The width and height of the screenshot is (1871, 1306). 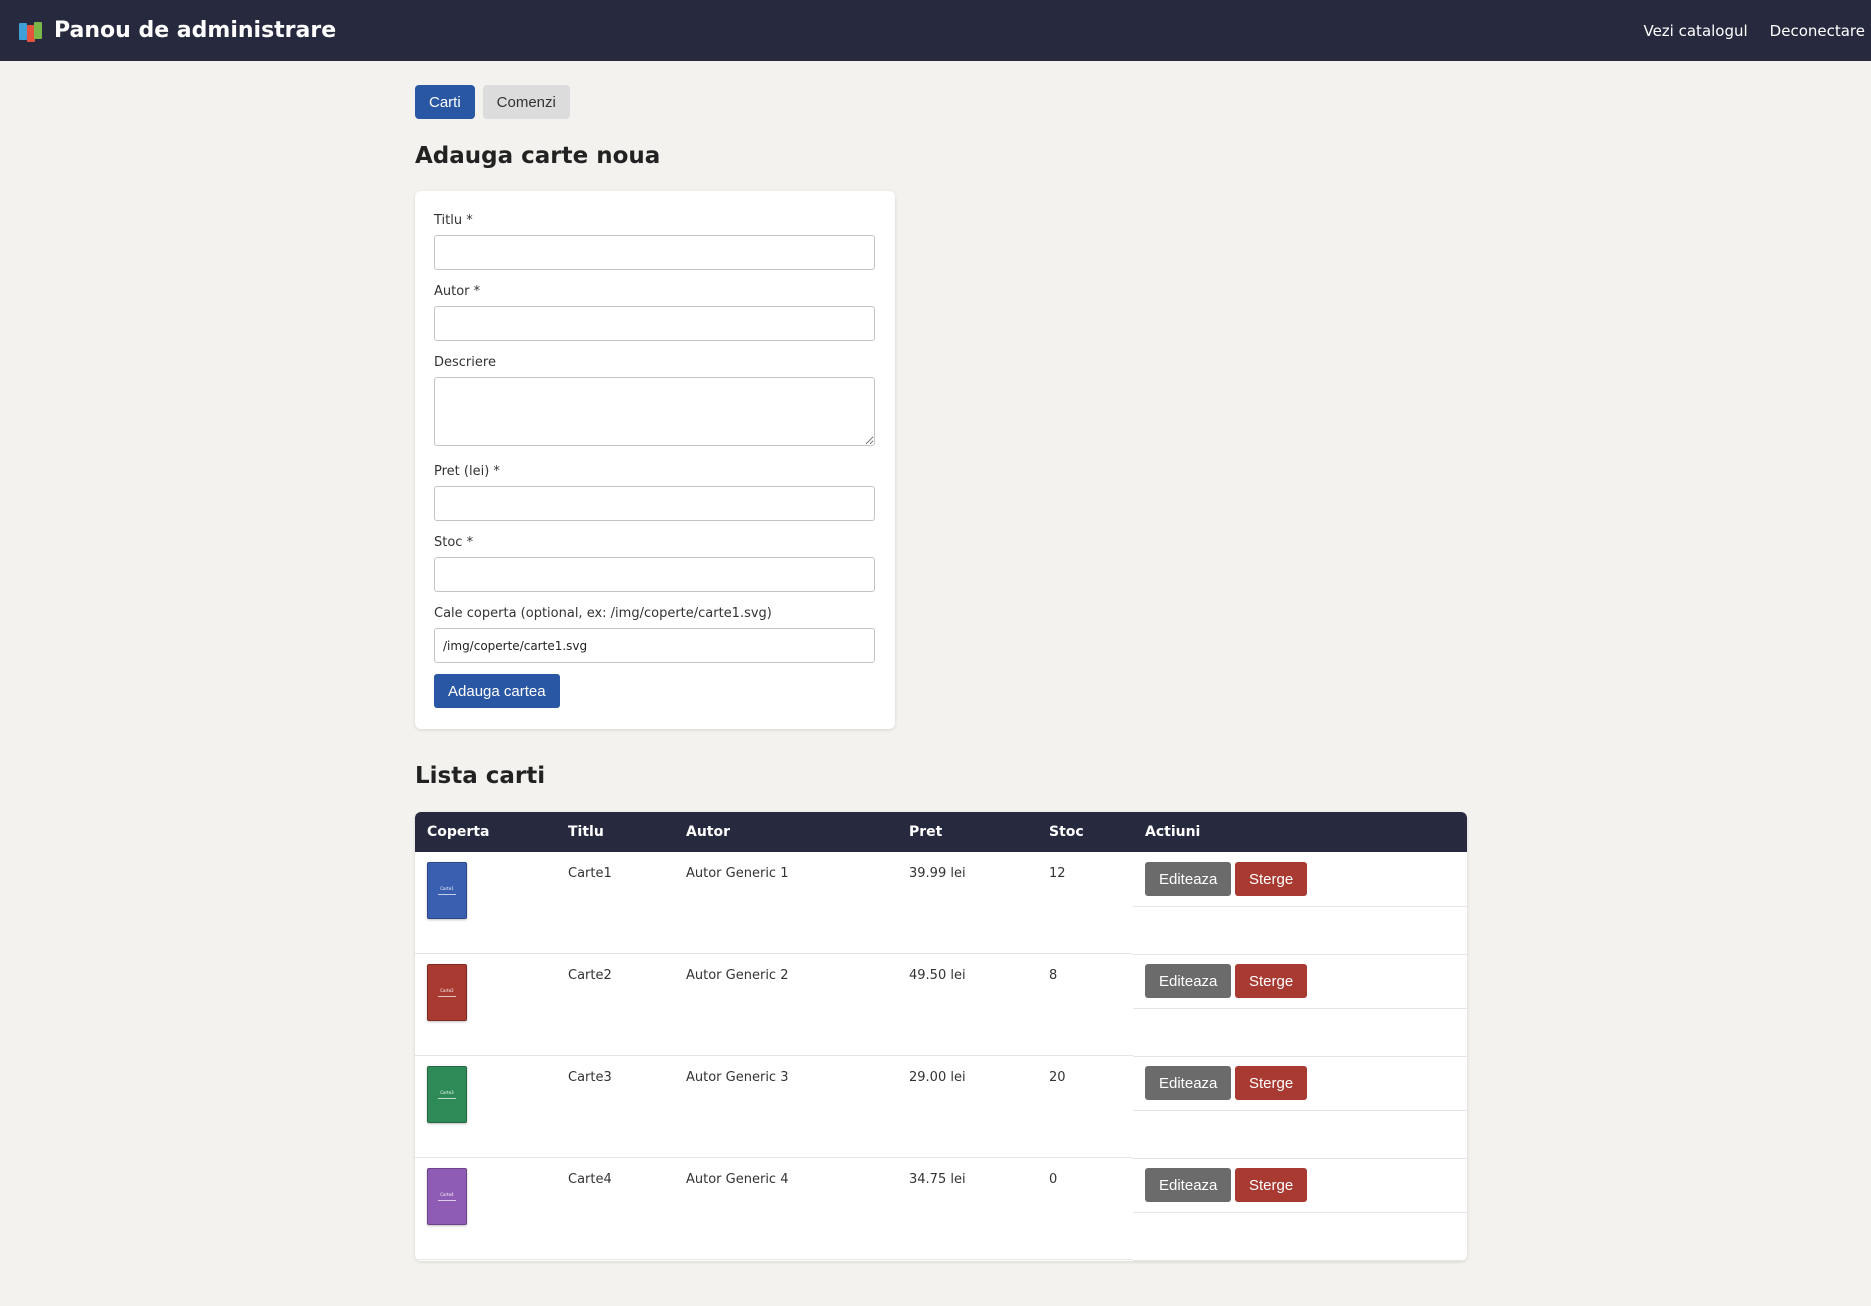 I want to click on author-label: Autor *, so click(x=457, y=291).